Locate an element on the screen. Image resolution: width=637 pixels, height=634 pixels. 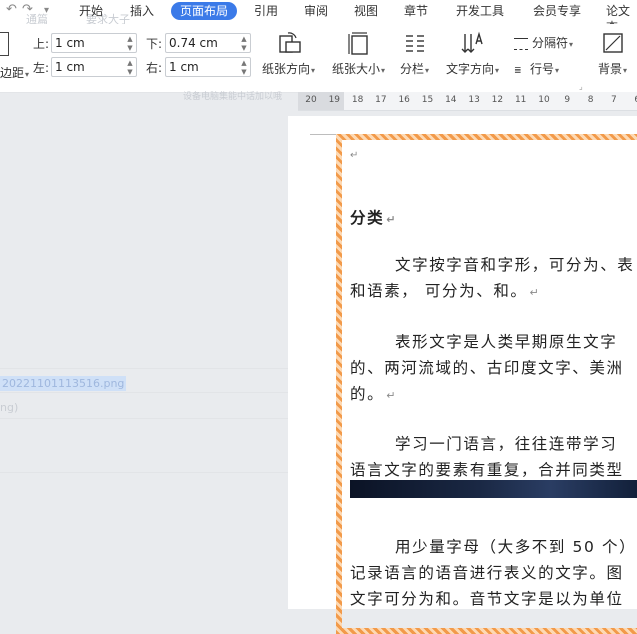
columns-icon is located at coordinates (414, 43).